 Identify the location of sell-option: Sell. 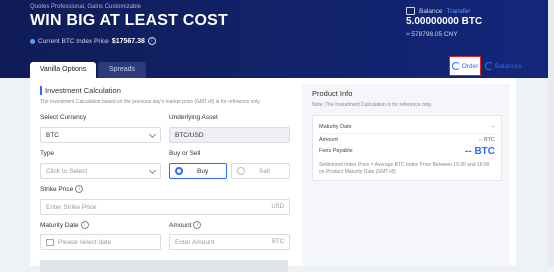
(260, 171).